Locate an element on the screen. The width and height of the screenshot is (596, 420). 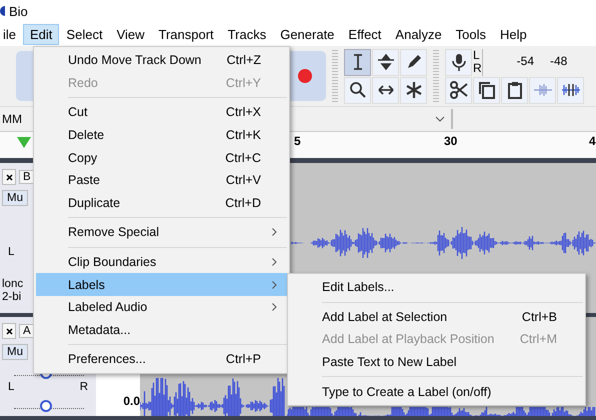
menu-bar-item: Transport is located at coordinates (186, 34).